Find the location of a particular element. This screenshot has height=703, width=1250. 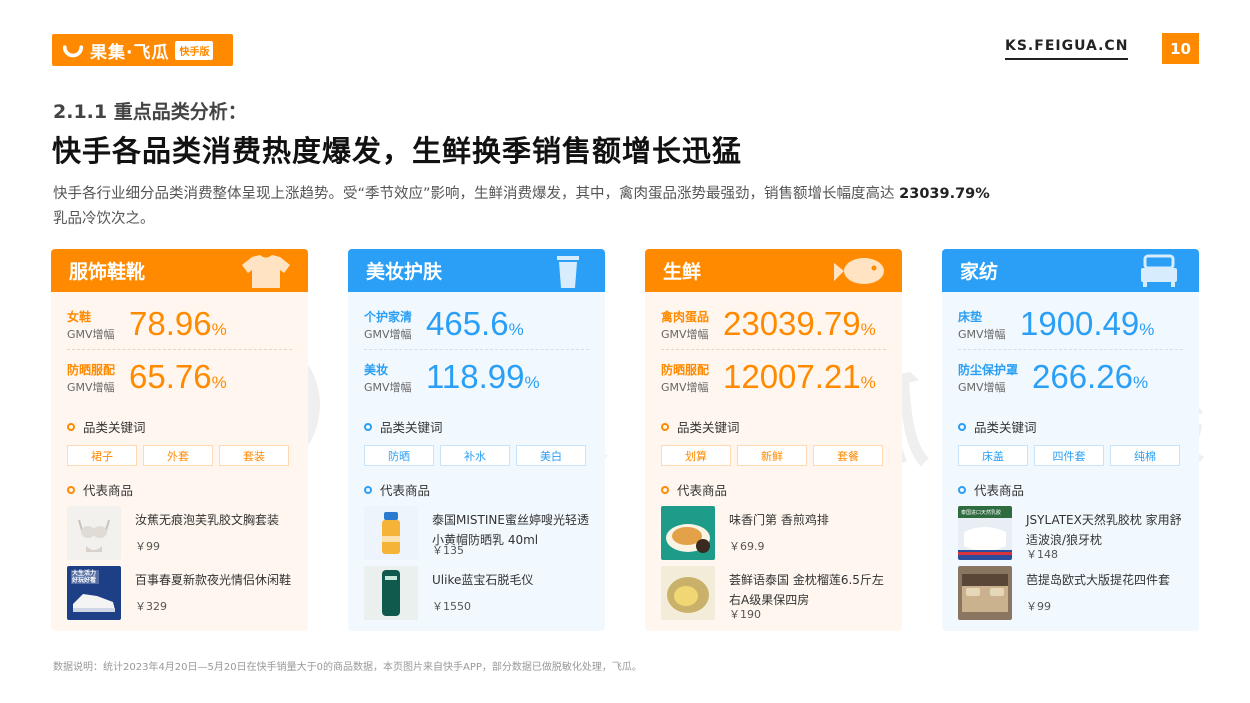

site-url: KS.FEIGUA.CN is located at coordinates (1067, 49).